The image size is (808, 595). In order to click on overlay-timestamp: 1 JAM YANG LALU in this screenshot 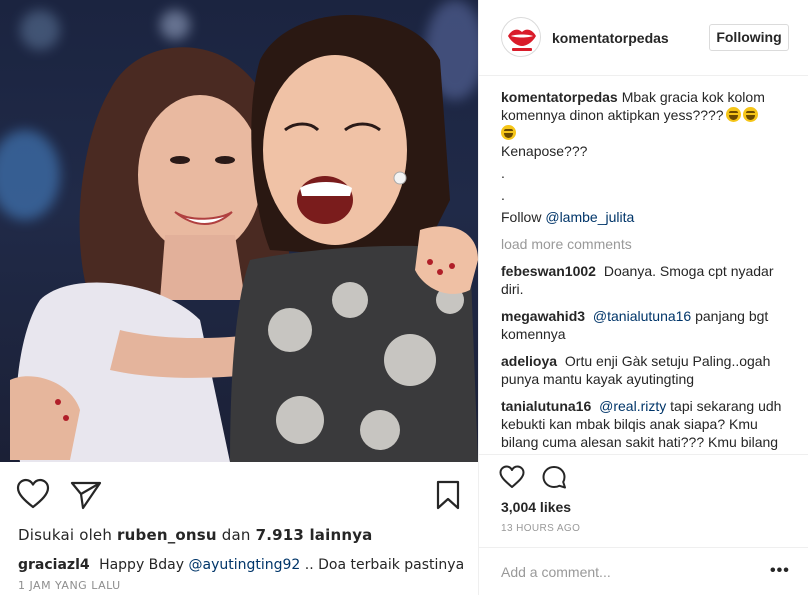, I will do `click(69, 585)`.